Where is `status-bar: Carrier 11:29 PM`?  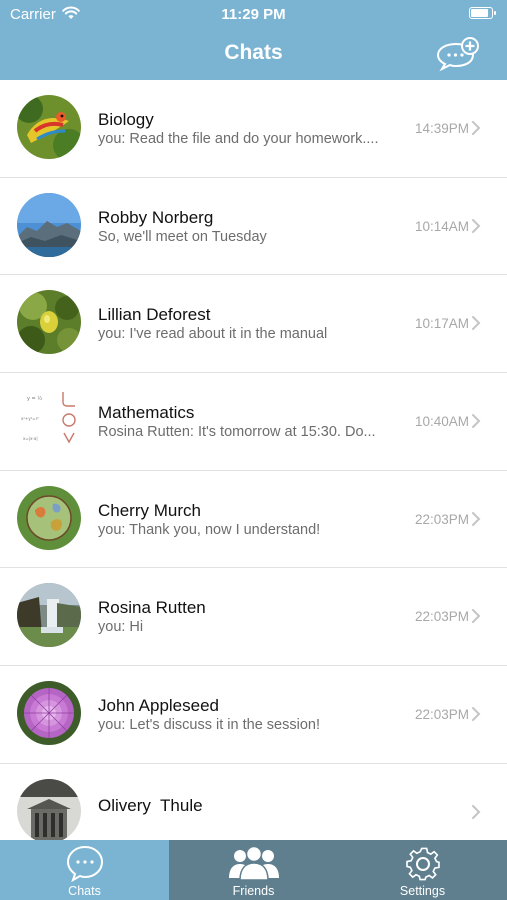
status-bar: Carrier 11:29 PM is located at coordinates (253, 14).